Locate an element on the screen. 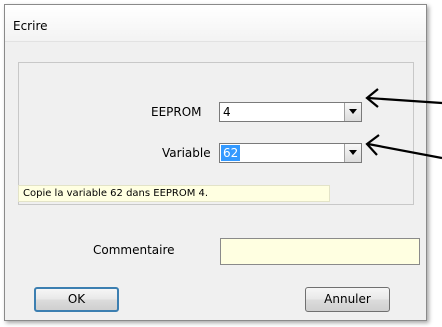  info-message: Copie la variable 62 dans EEPROM 4. is located at coordinates (174, 193).